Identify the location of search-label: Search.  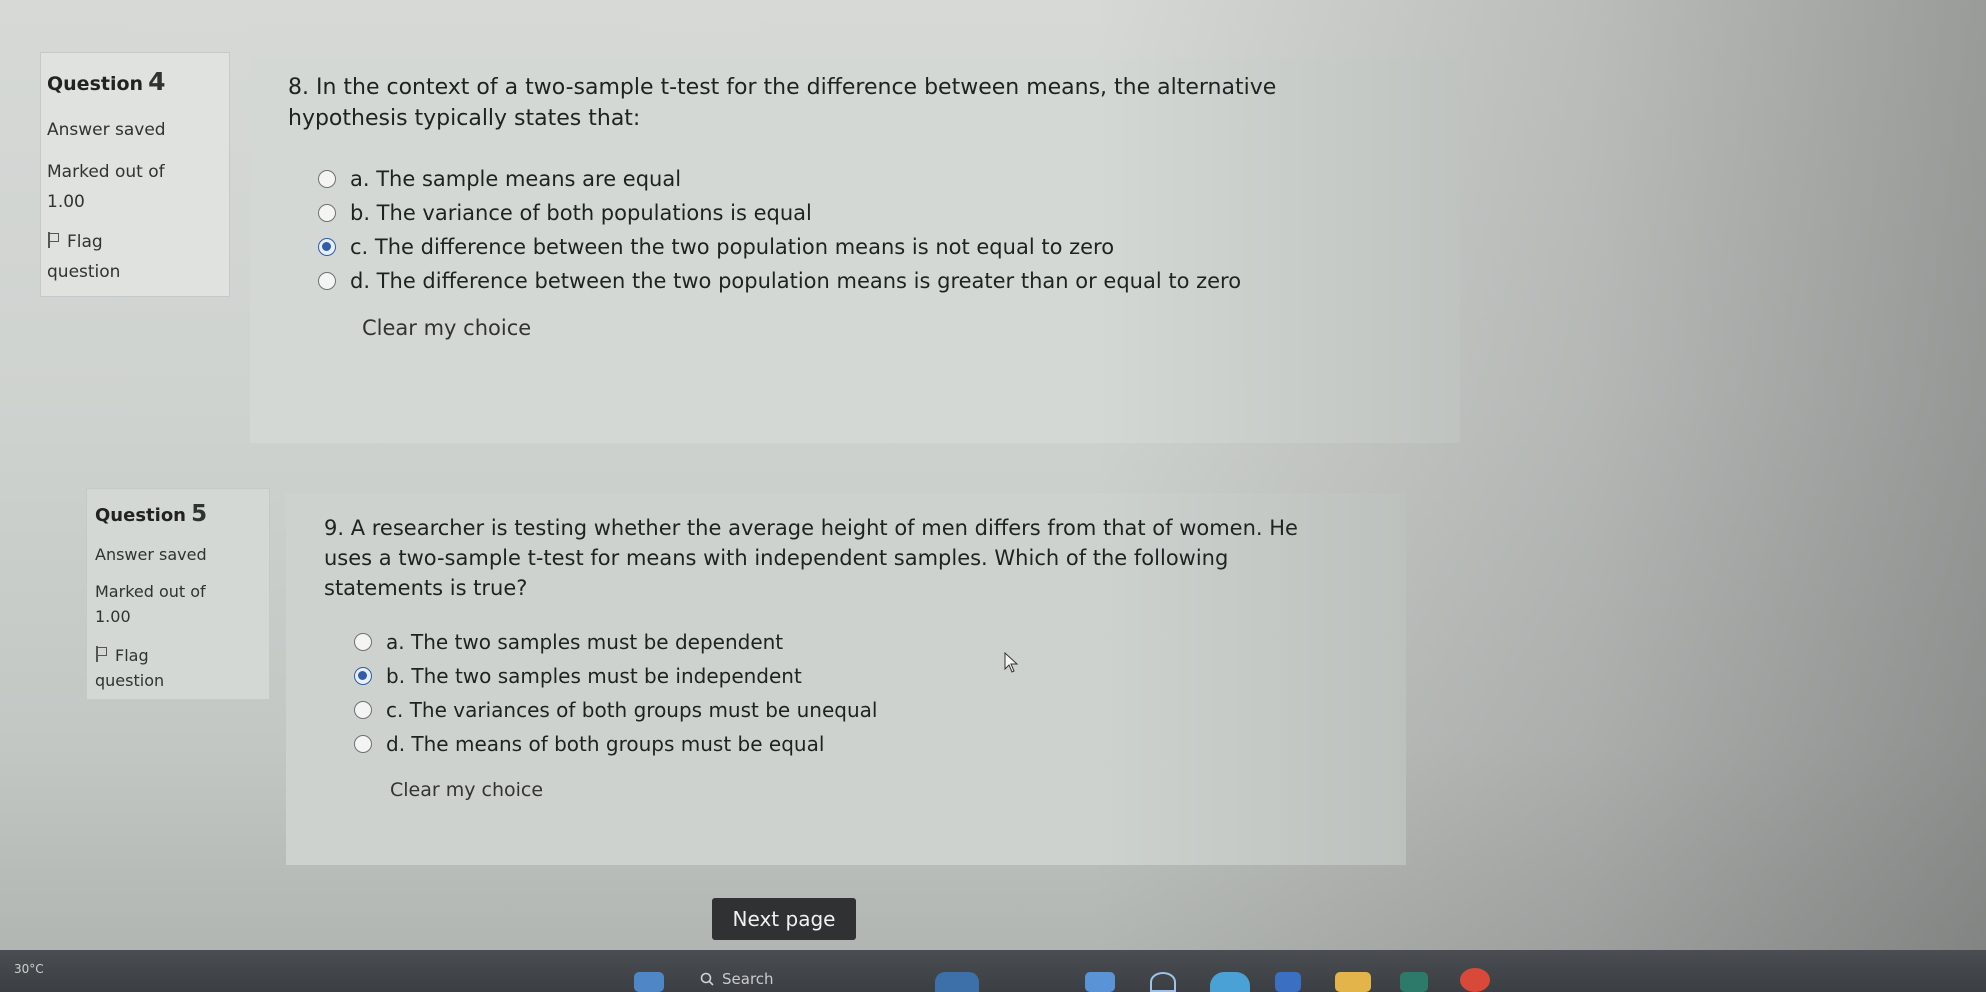
(748, 979).